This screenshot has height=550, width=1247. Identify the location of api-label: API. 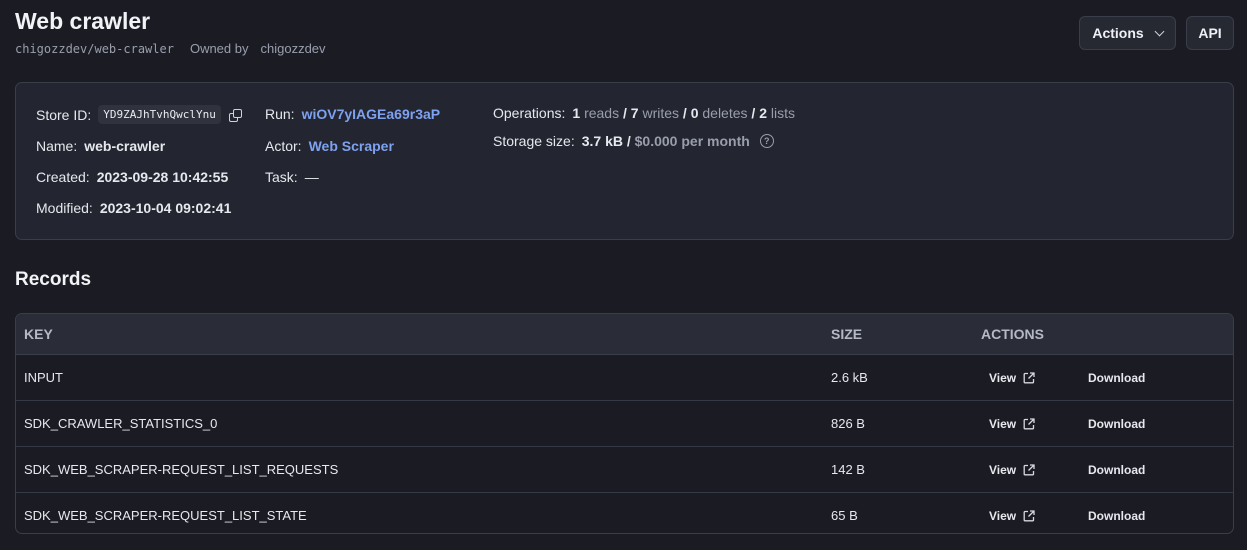
(1210, 33).